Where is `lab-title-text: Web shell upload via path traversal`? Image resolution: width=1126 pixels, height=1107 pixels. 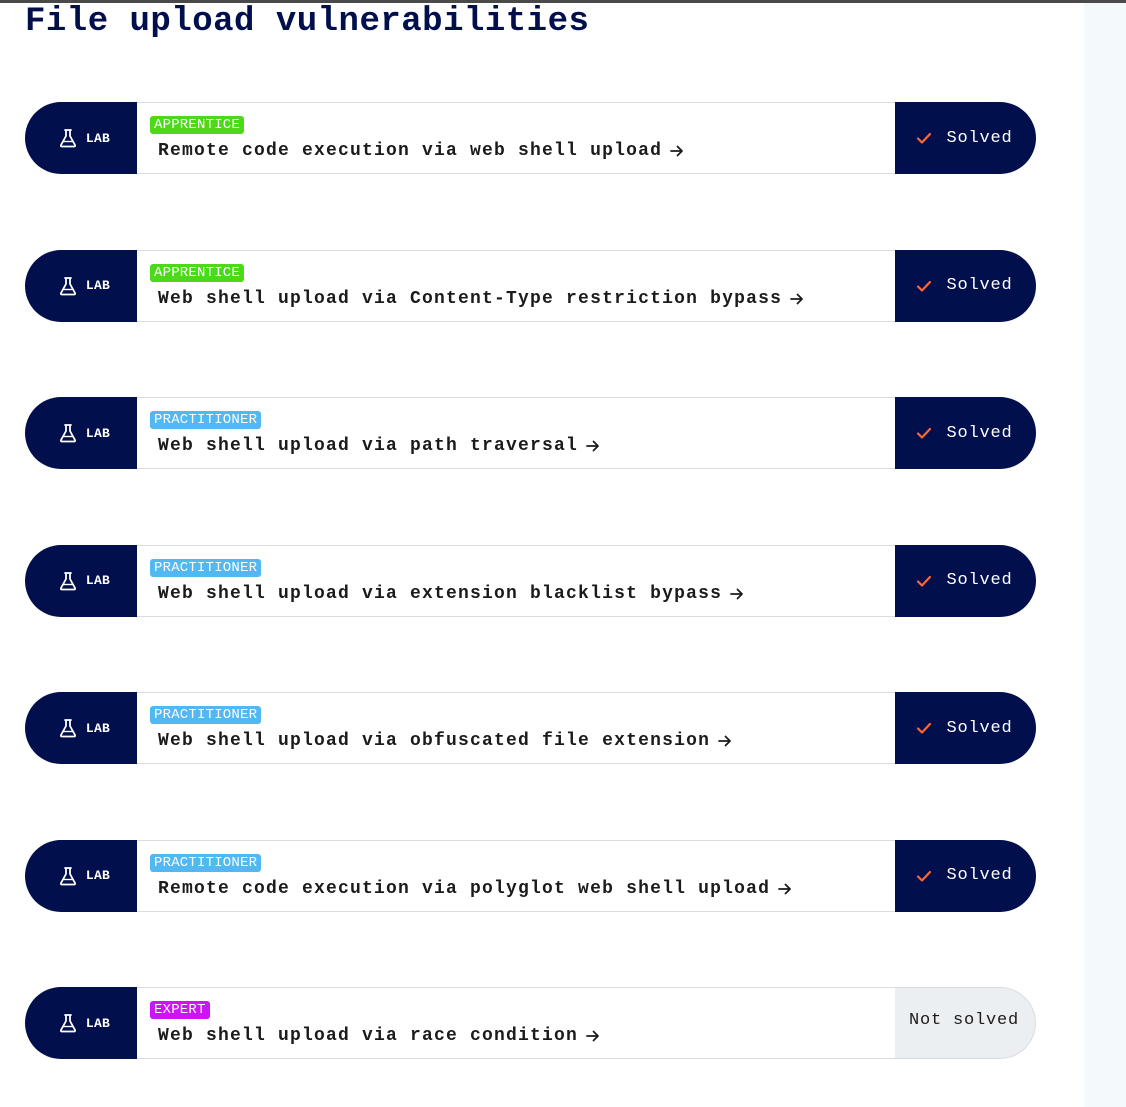
lab-title-text: Web shell upload via path traversal is located at coordinates (368, 446).